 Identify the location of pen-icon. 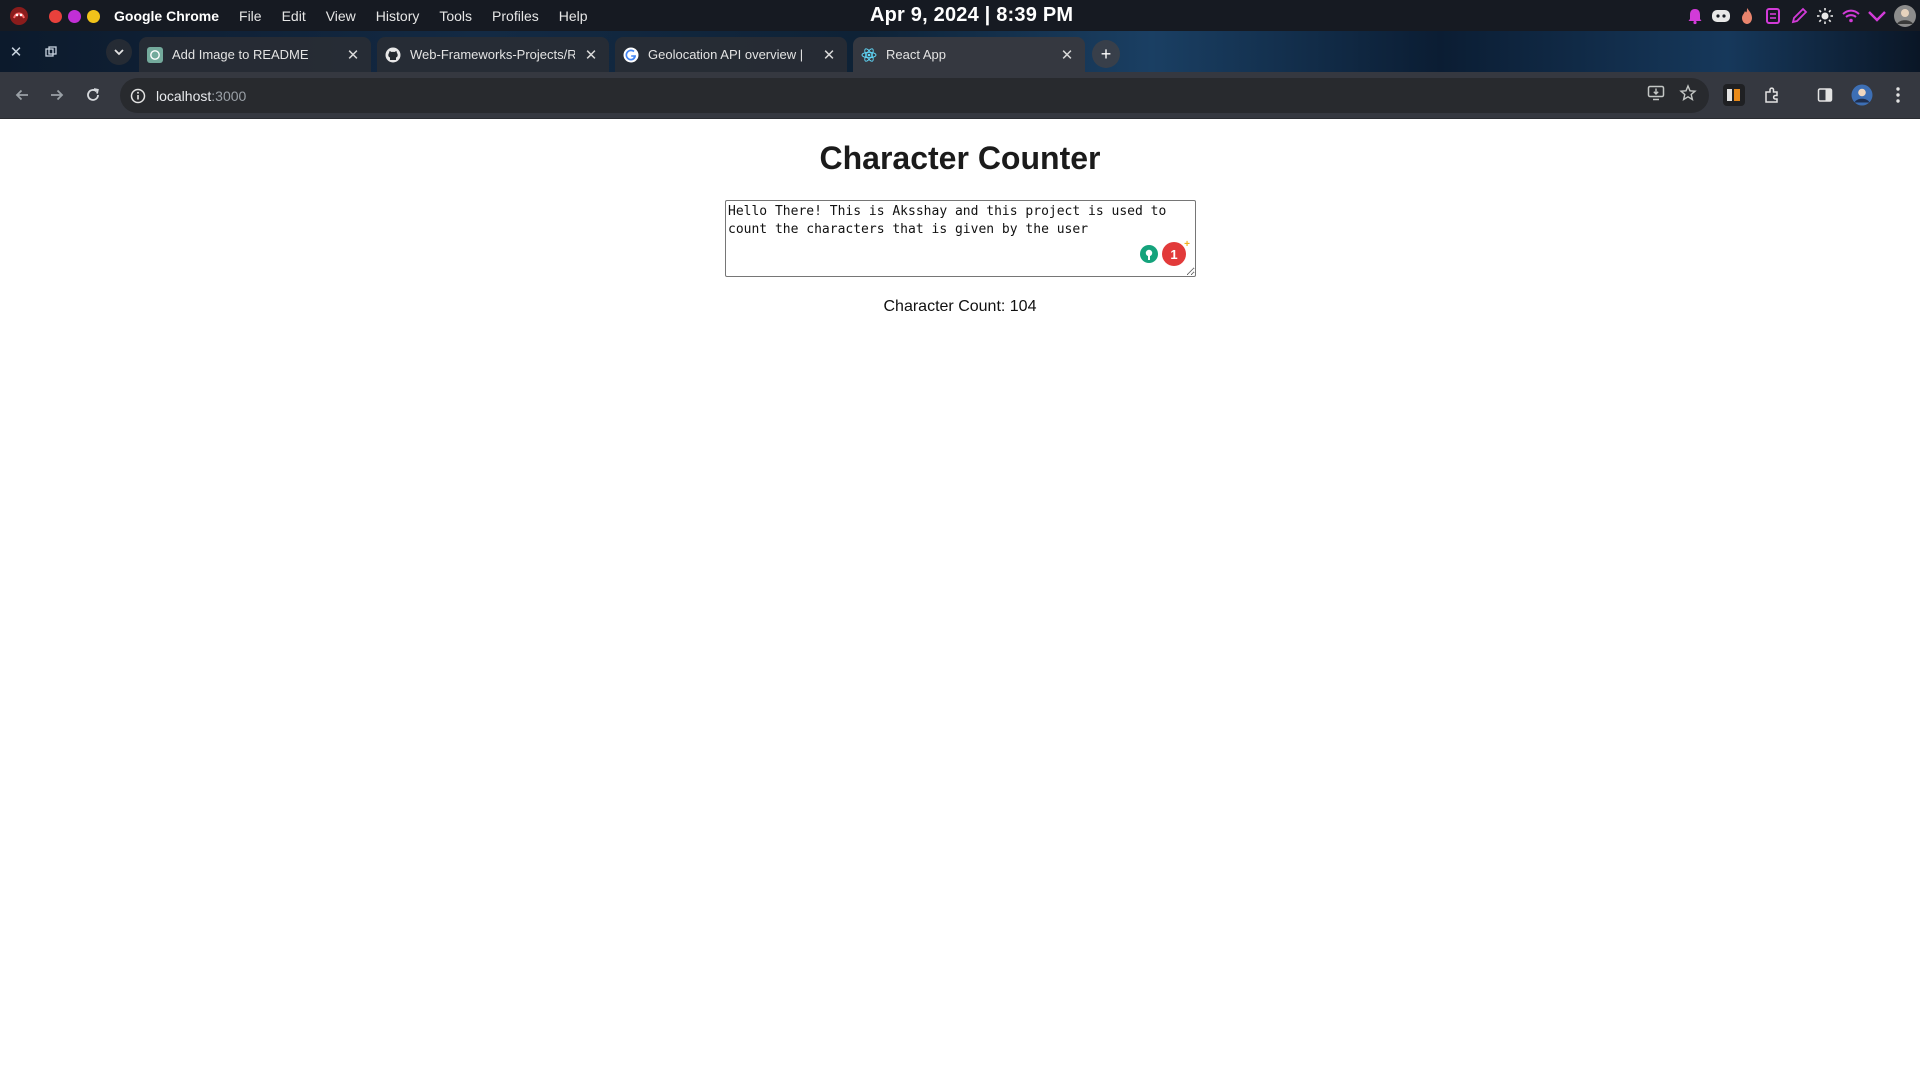
(1799, 15).